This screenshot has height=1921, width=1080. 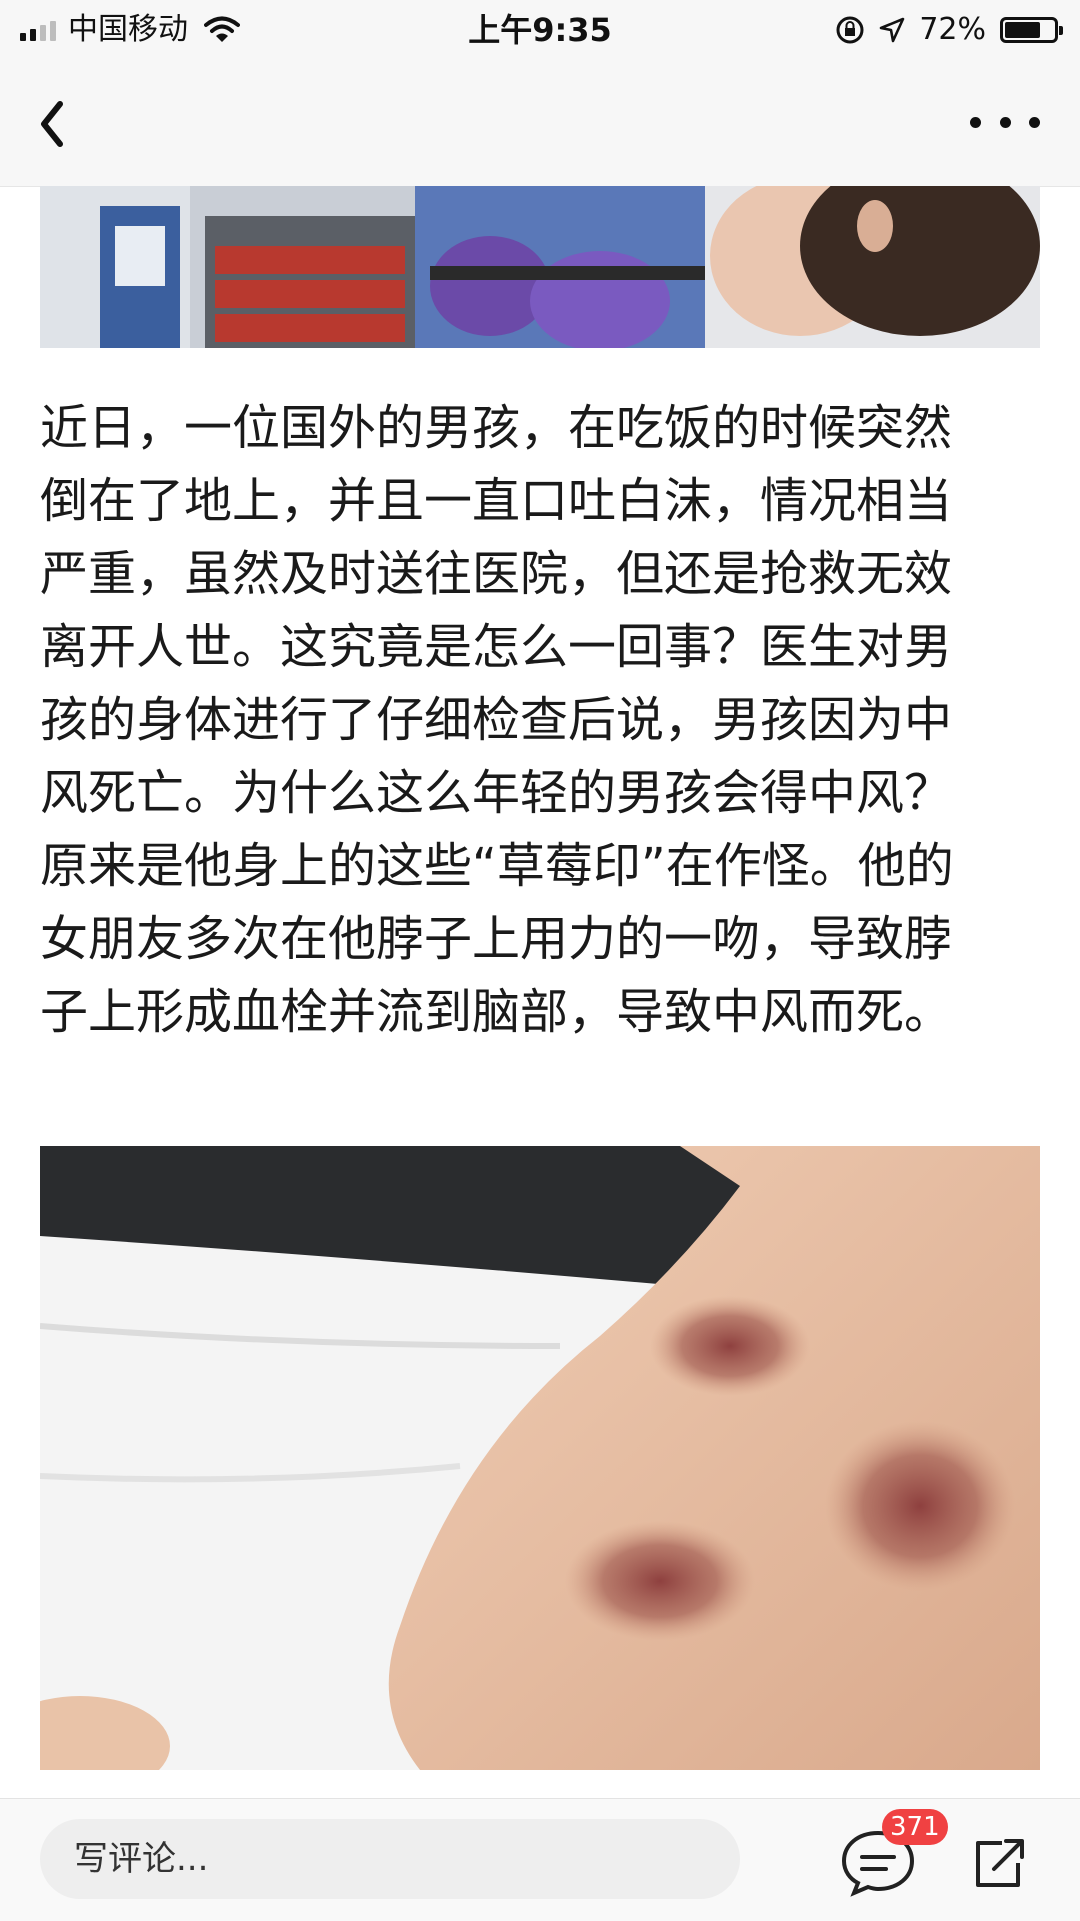 I want to click on battery-icon, so click(x=1031, y=30).